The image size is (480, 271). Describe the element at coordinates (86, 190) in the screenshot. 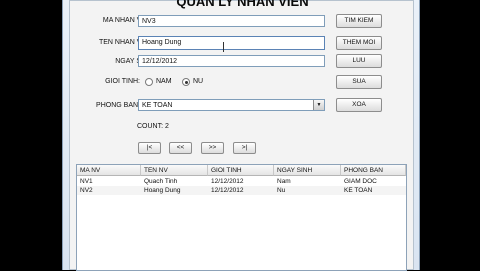

I see `table-cell: NV2` at that location.